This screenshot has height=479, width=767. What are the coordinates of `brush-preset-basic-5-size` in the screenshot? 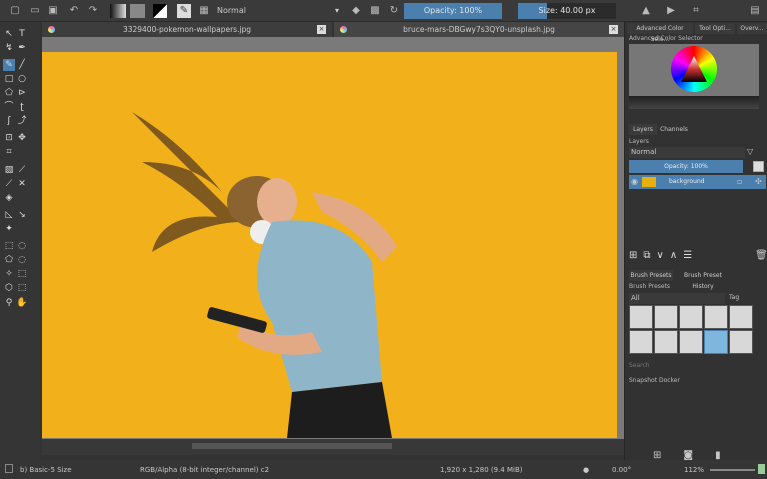 It's located at (716, 342).